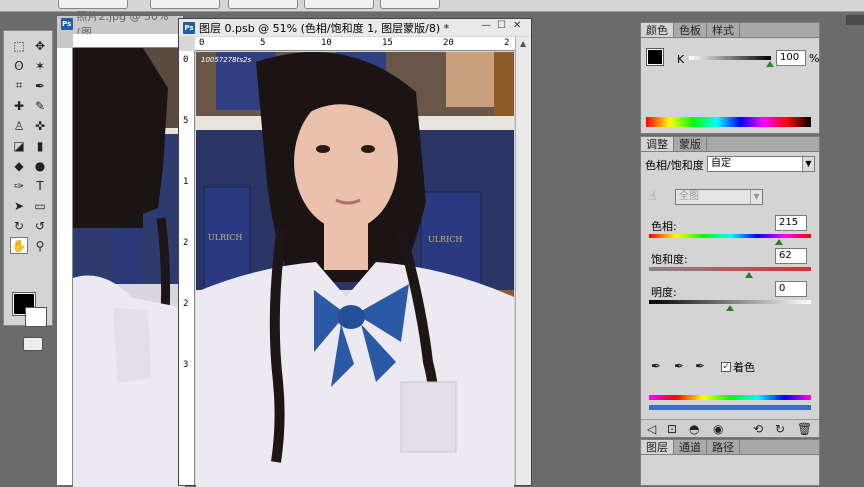 The height and width of the screenshot is (487, 864). I want to click on tab-masks: 蒙版, so click(690, 144).